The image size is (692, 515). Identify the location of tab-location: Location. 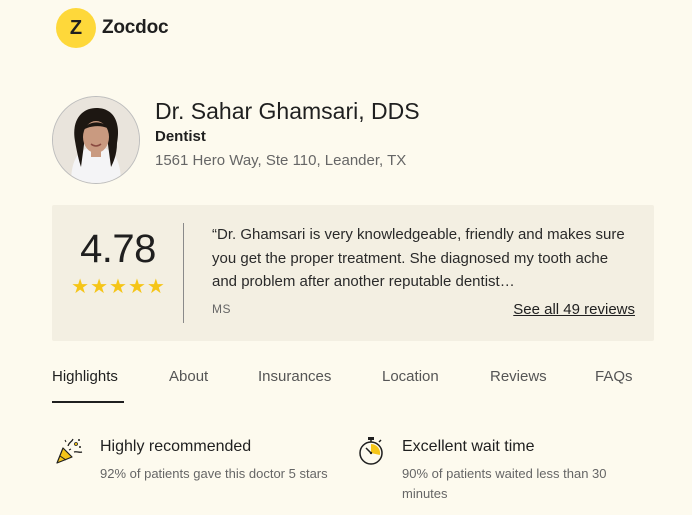
(410, 377).